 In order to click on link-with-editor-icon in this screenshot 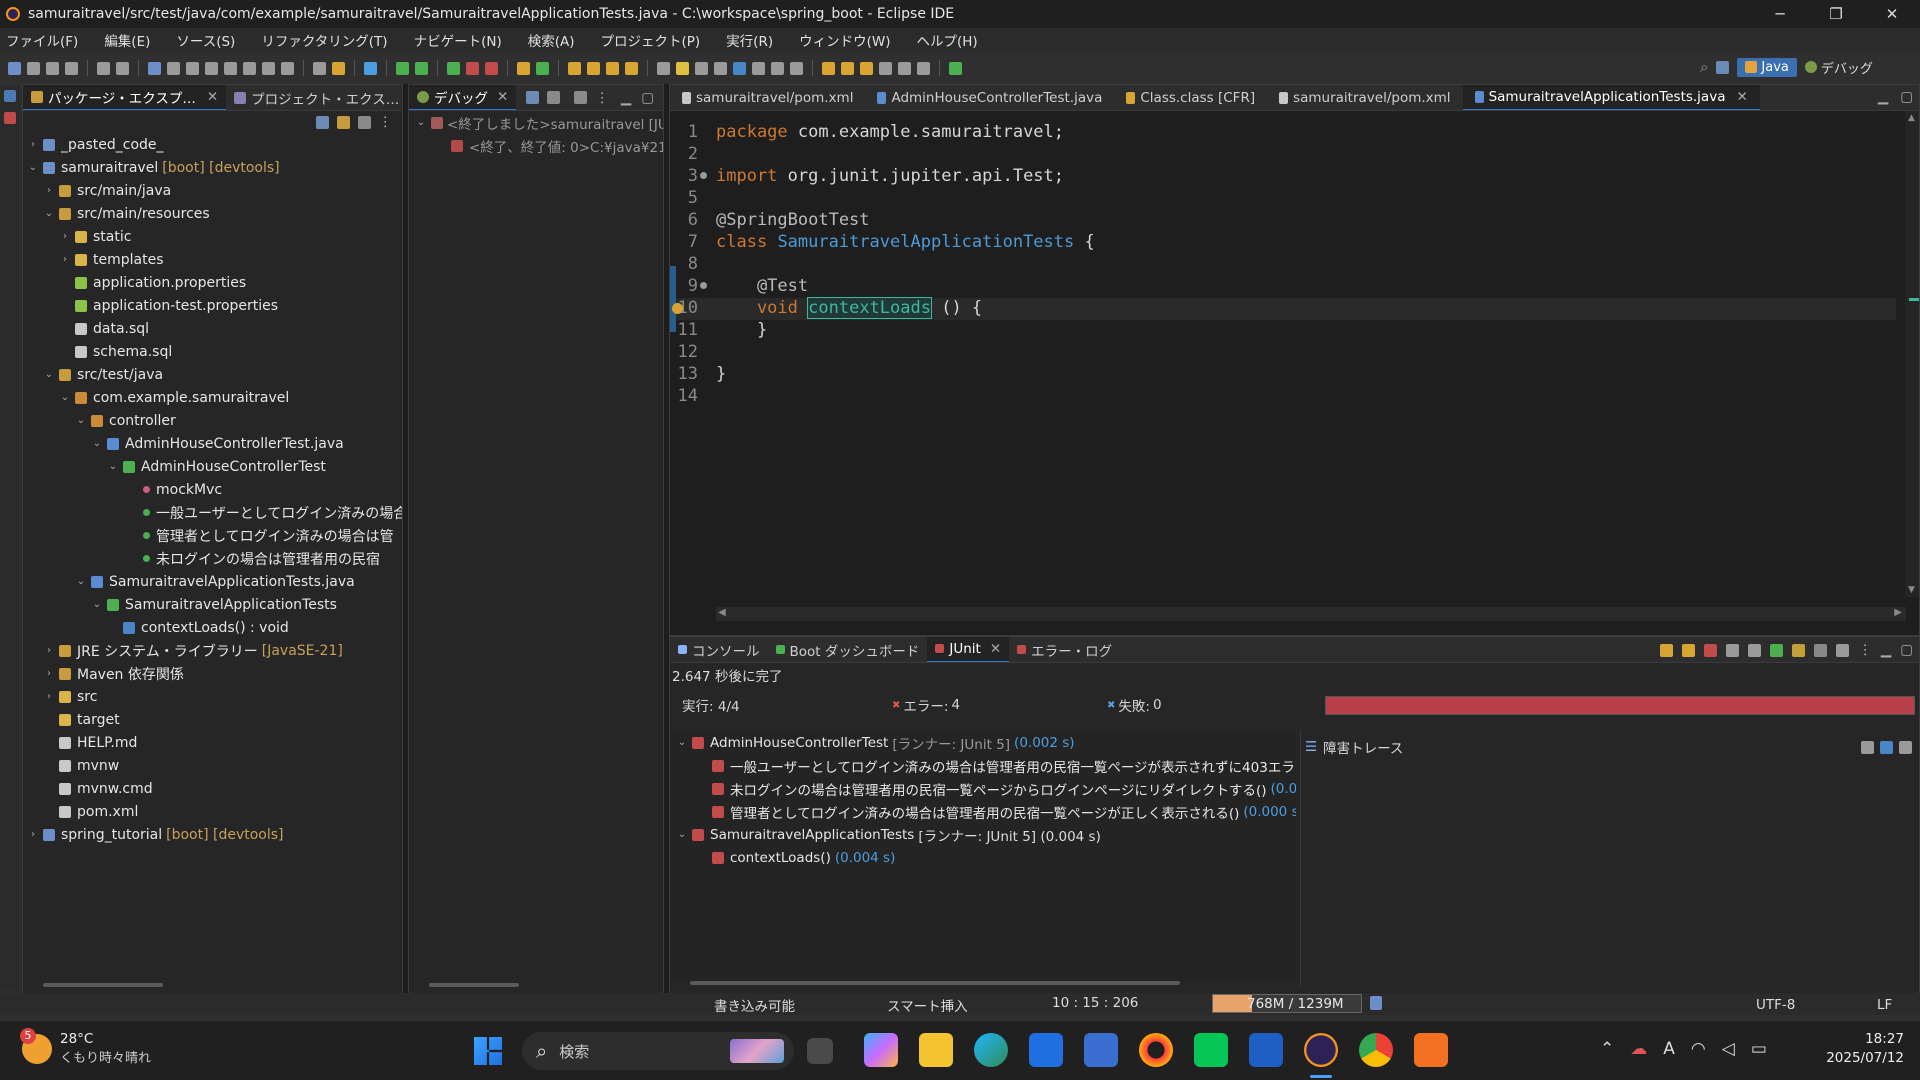, I will do `click(343, 122)`.